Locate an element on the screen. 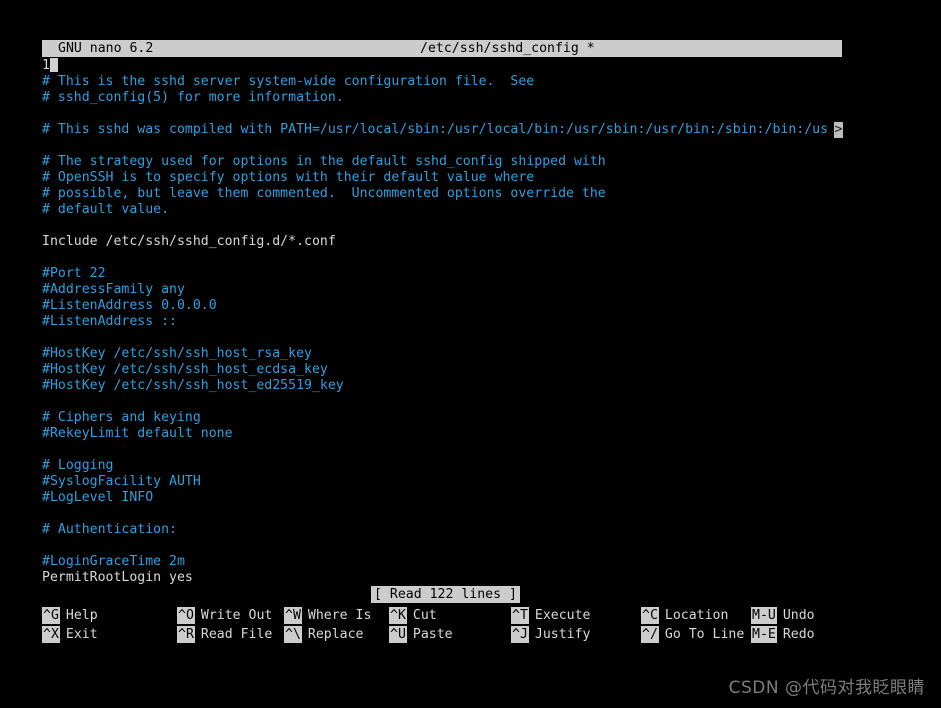 This screenshot has width=941, height=708. buffer-line: #RekeyLimit default none is located at coordinates (442, 434).